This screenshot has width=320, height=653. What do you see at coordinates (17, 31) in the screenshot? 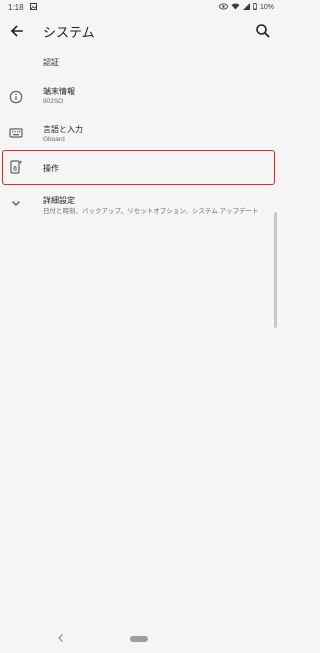
I see `back-arrow-icon` at bounding box center [17, 31].